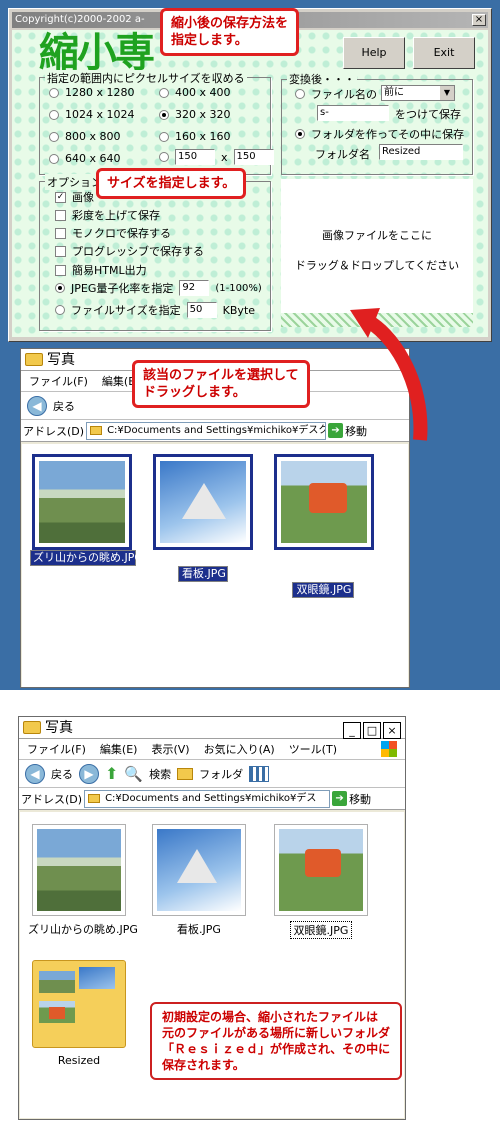 The image size is (500, 1135). I want to click on opt-image: ✓ 画像, so click(74, 197).